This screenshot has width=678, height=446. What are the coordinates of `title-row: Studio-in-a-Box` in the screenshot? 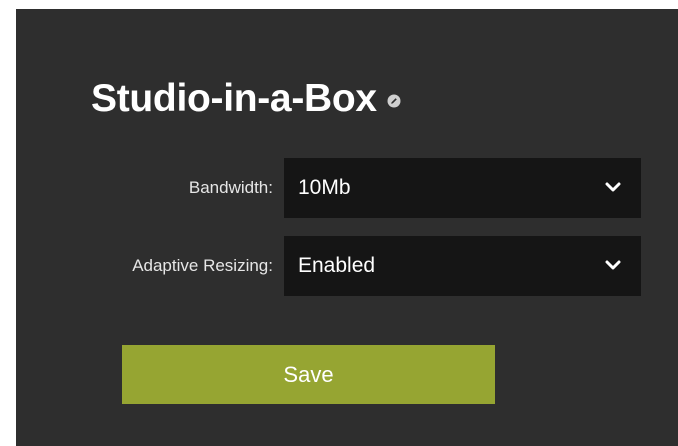 It's located at (246, 99).